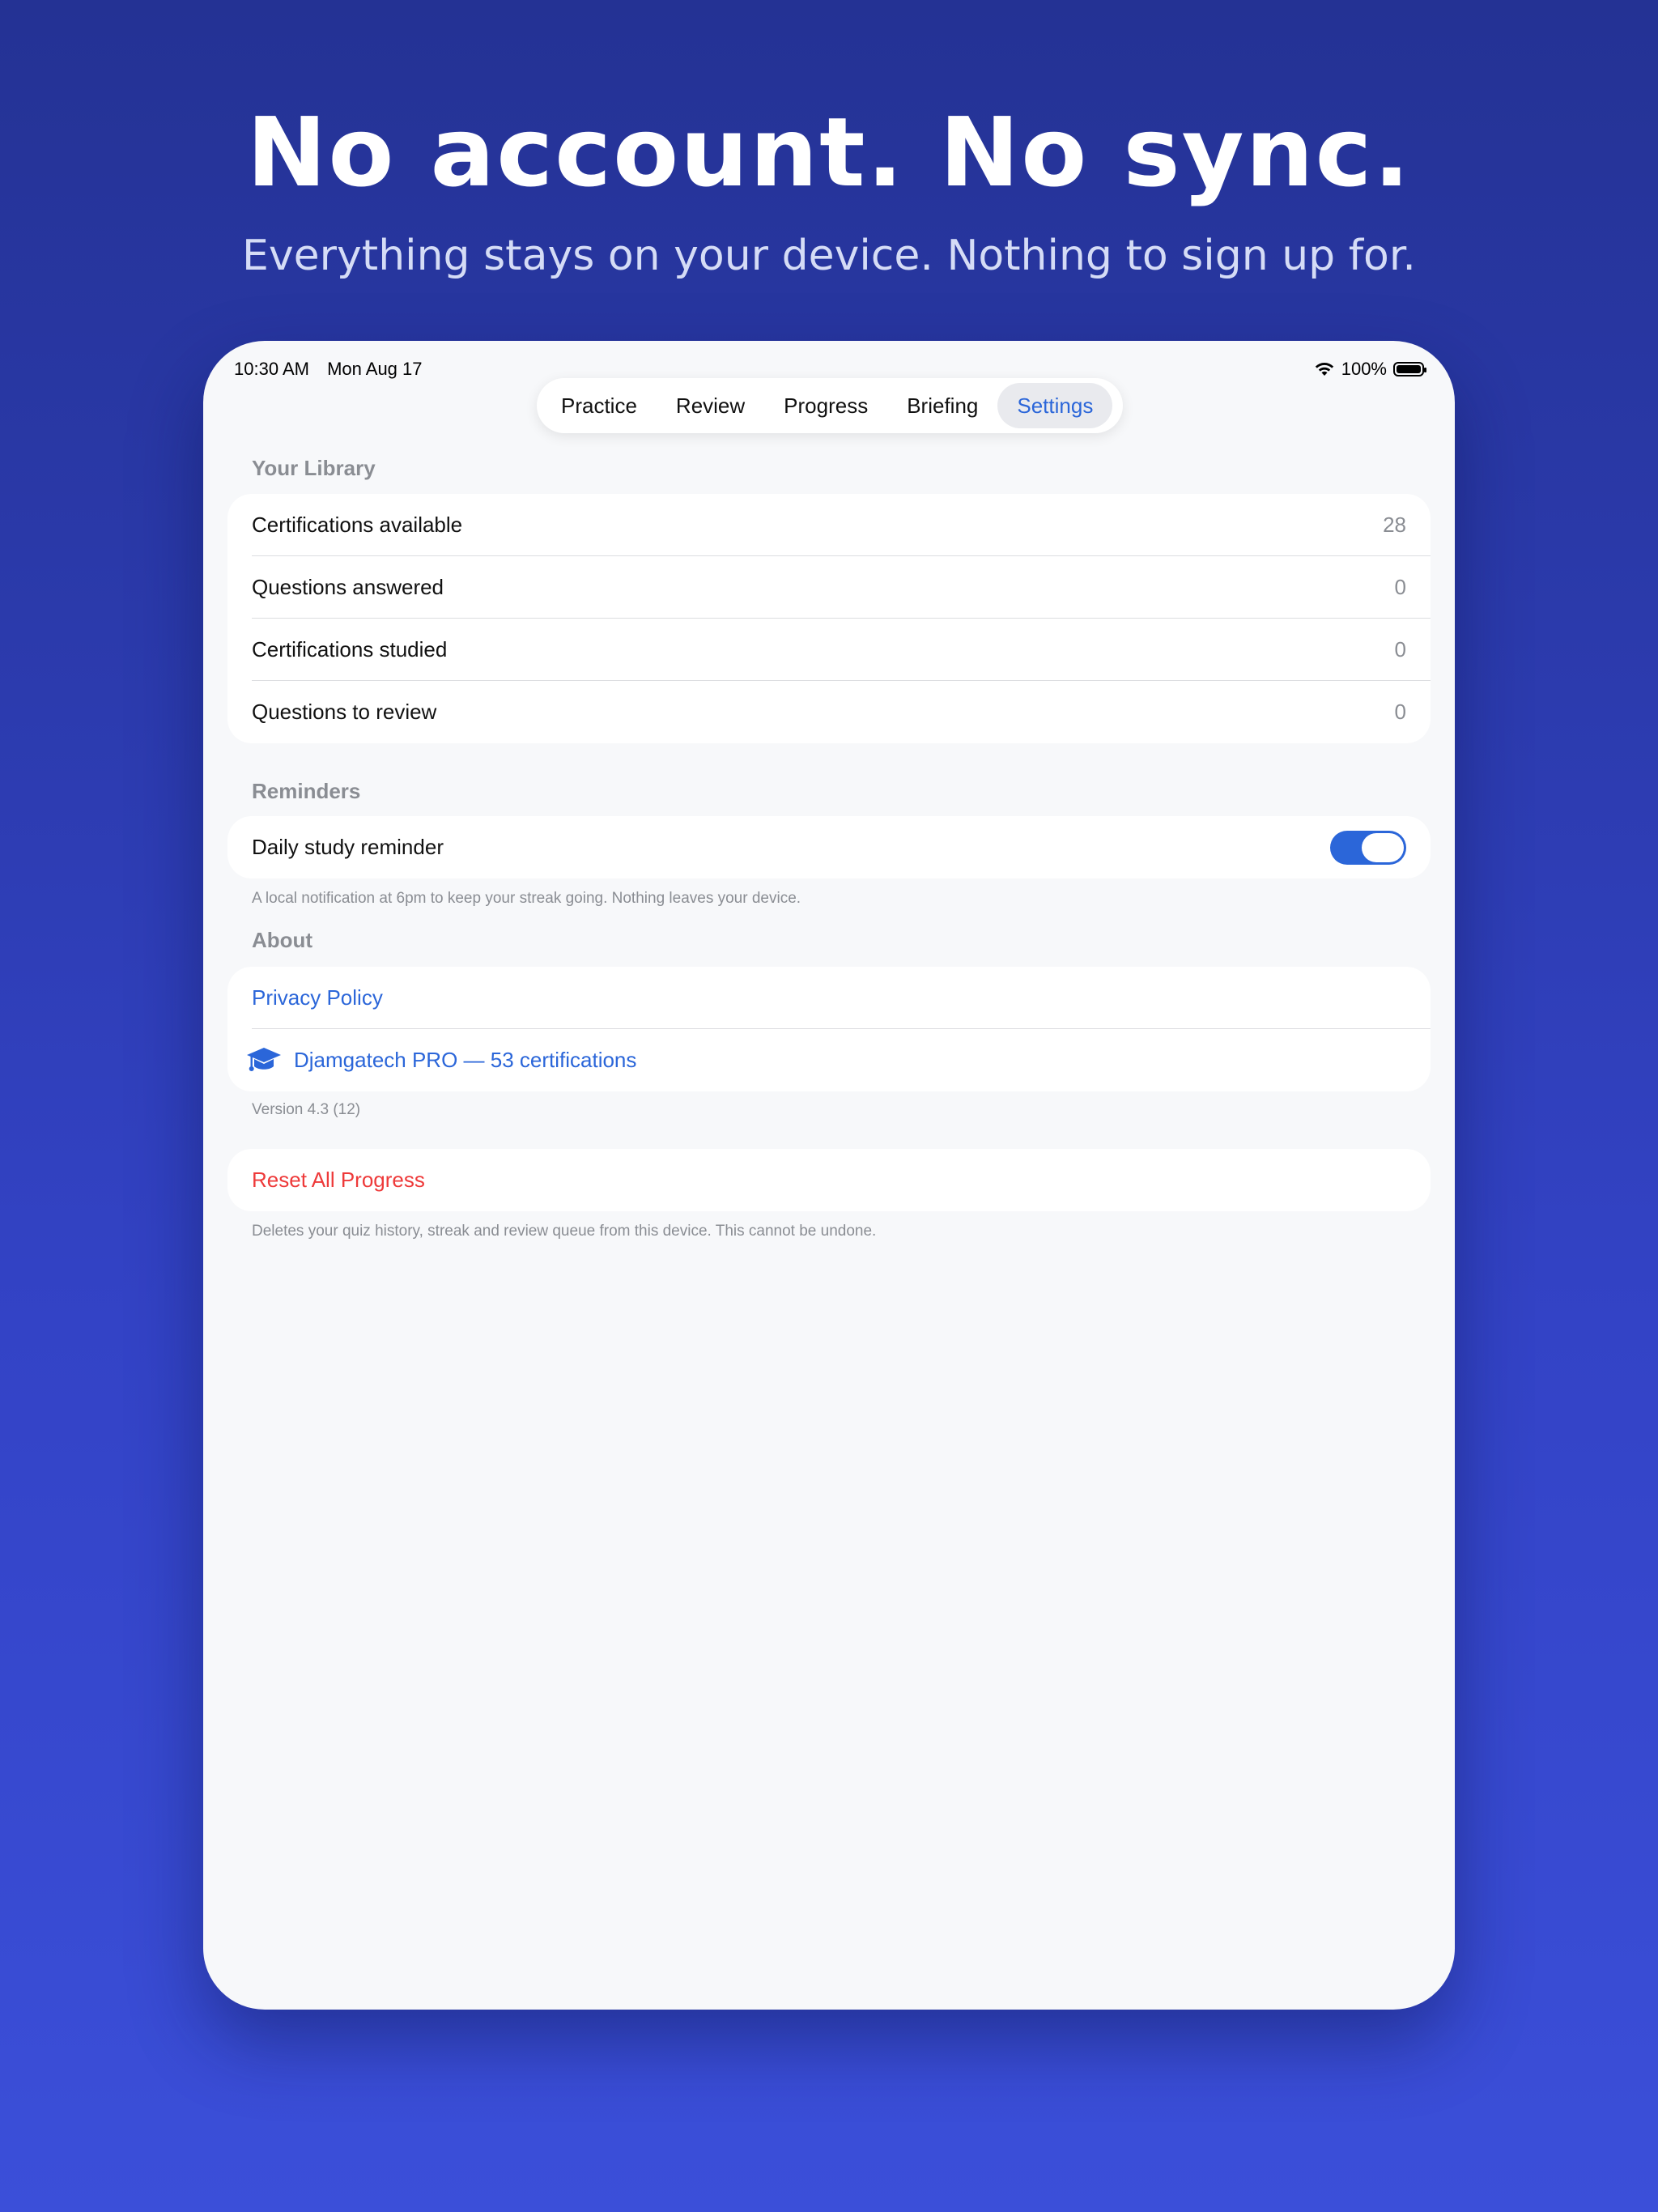 The image size is (1658, 2212). I want to click on status-date: Mon Aug 17, so click(375, 369).